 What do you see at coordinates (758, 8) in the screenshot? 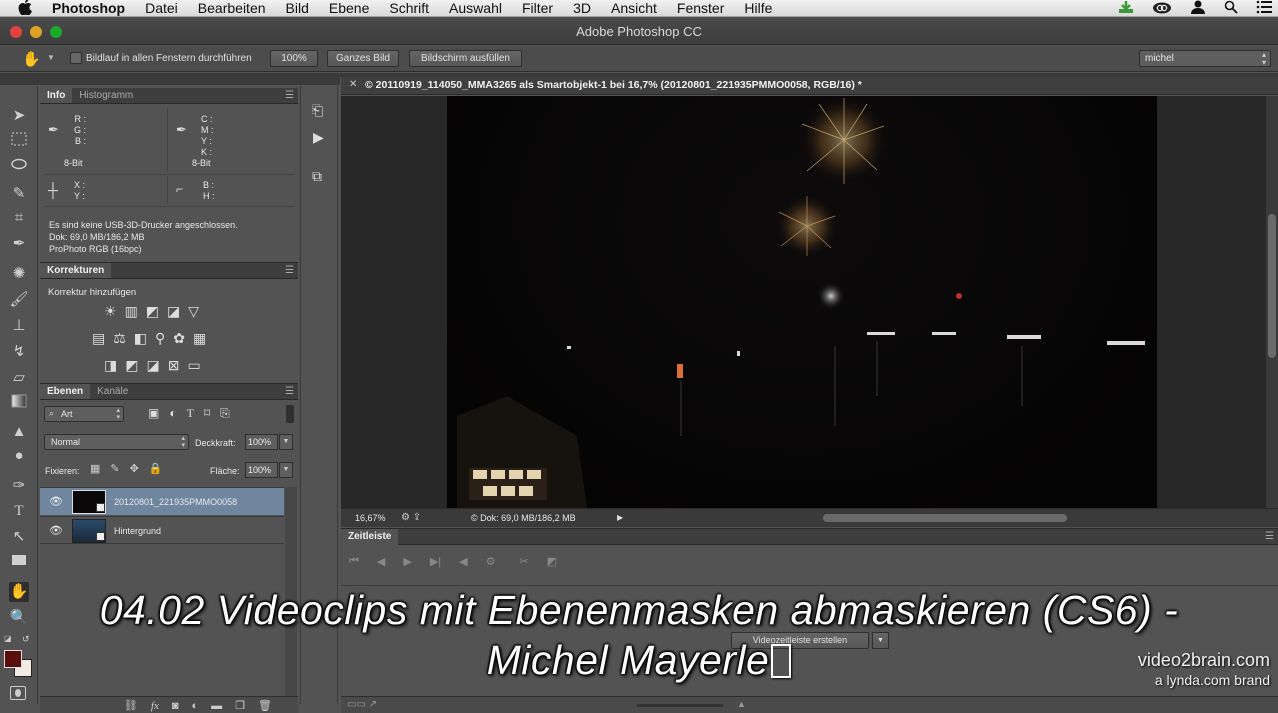
I see `menu-hilfe: Hilfe` at bounding box center [758, 8].